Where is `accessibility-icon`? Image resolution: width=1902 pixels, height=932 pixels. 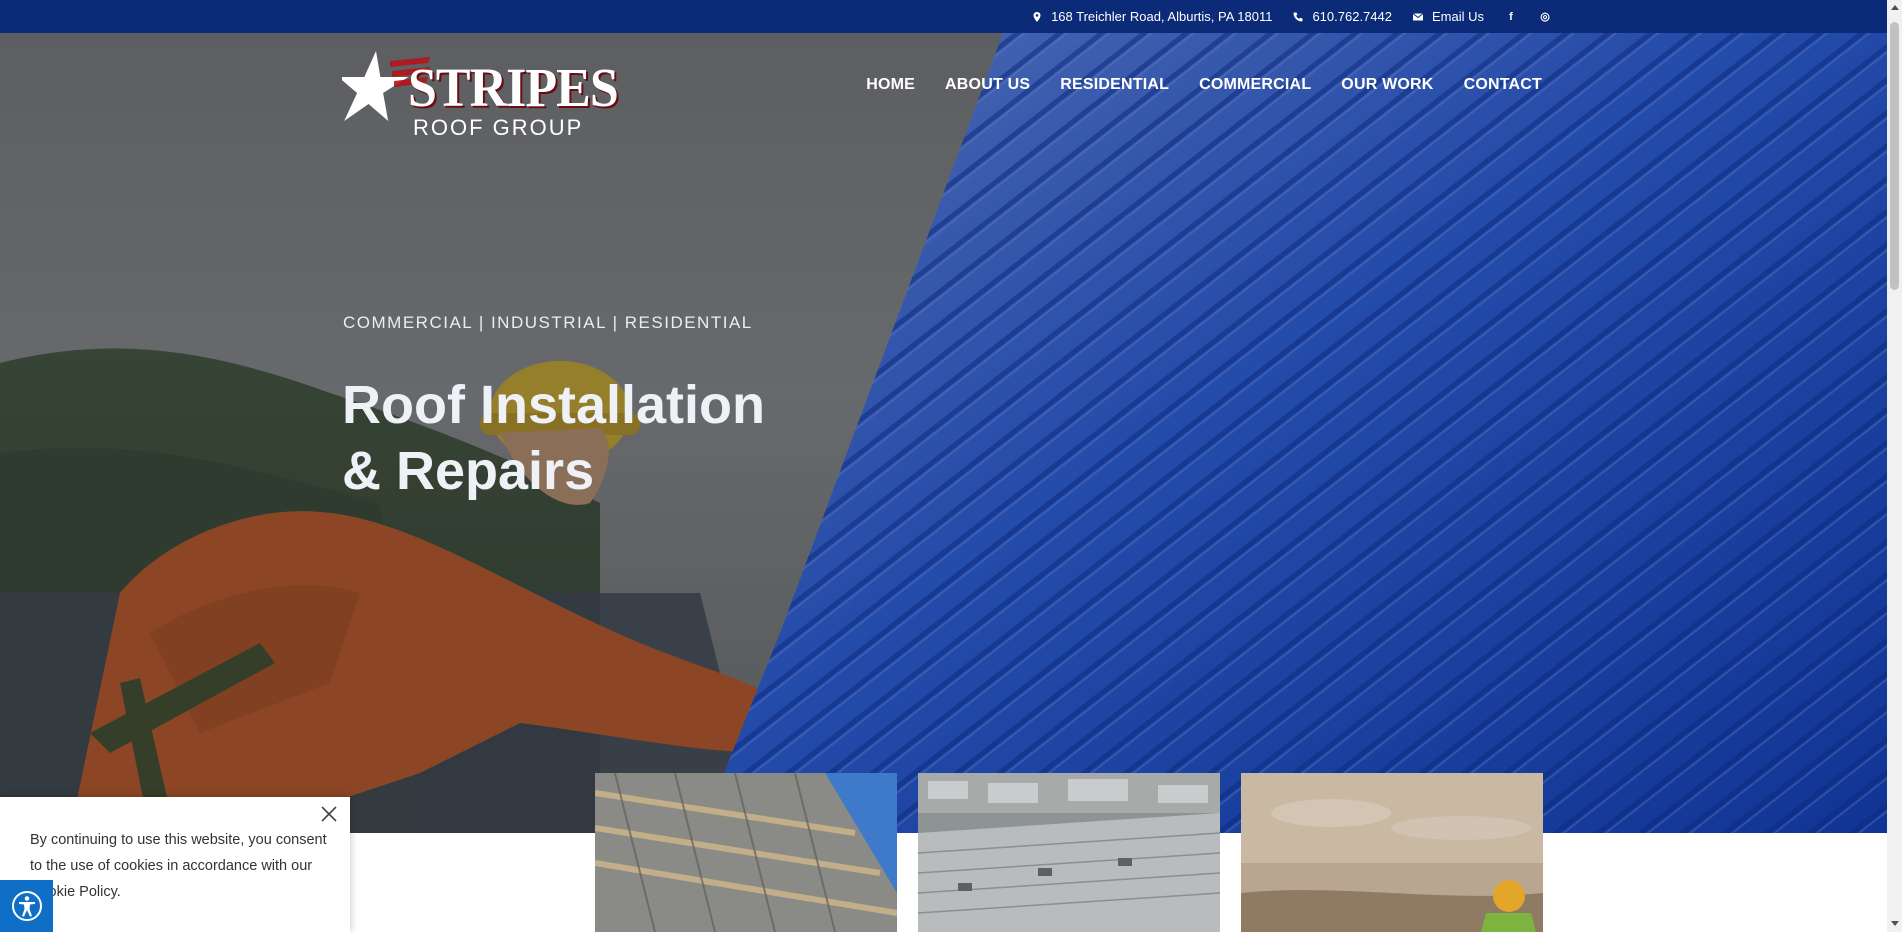
accessibility-icon is located at coordinates (26, 906).